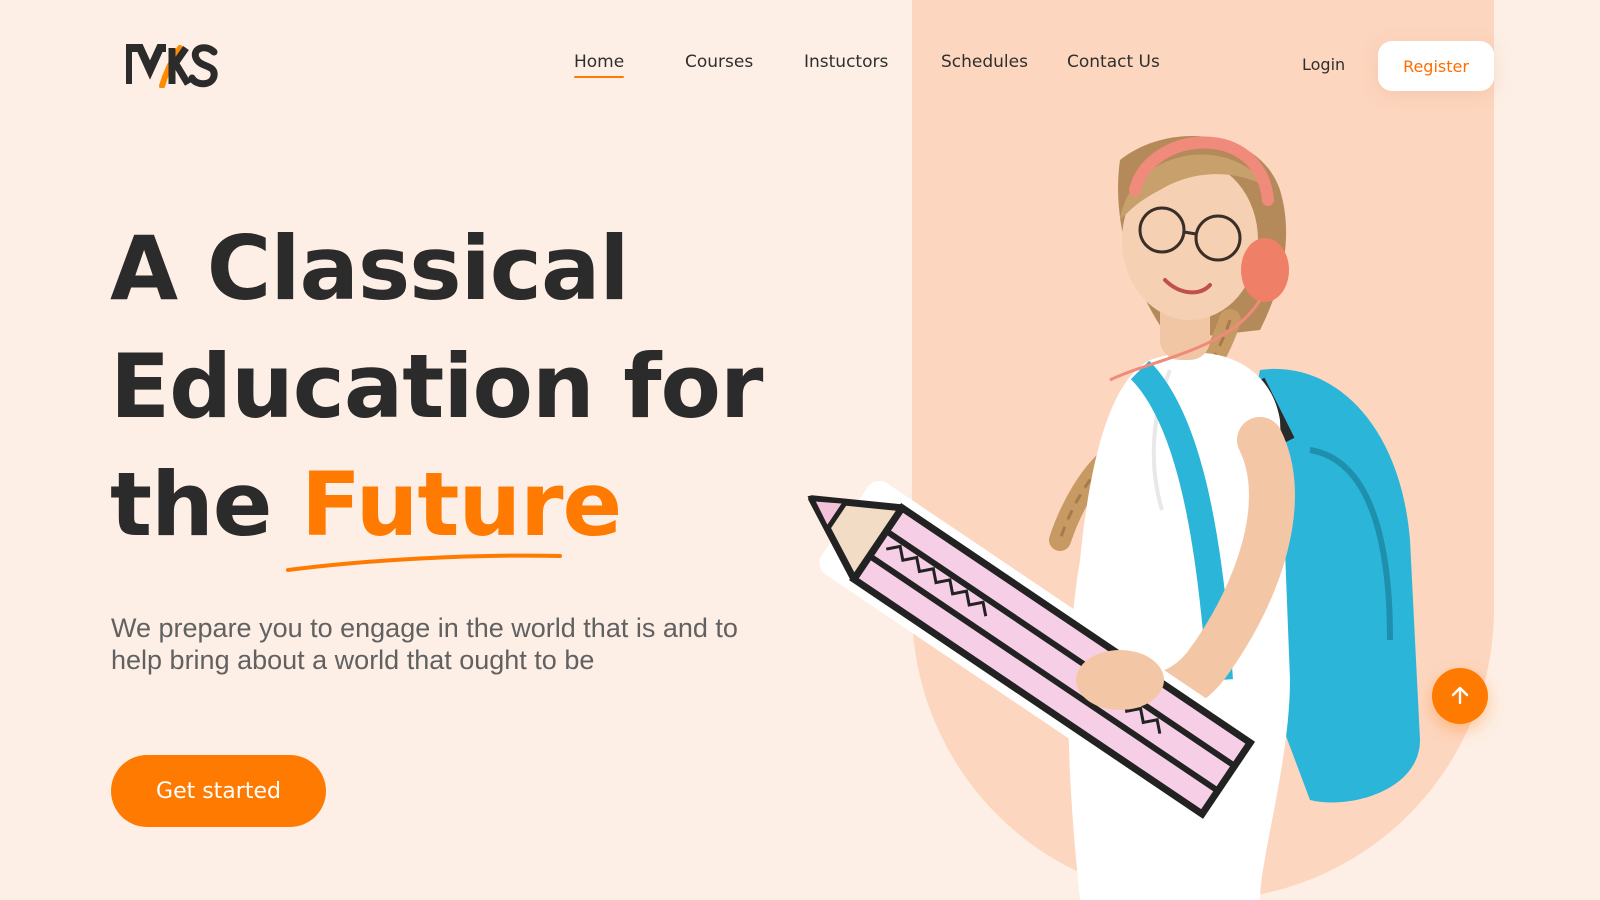 This screenshot has width=1600, height=900. What do you see at coordinates (984, 62) in the screenshot?
I see `nav-schedules: Schedules` at bounding box center [984, 62].